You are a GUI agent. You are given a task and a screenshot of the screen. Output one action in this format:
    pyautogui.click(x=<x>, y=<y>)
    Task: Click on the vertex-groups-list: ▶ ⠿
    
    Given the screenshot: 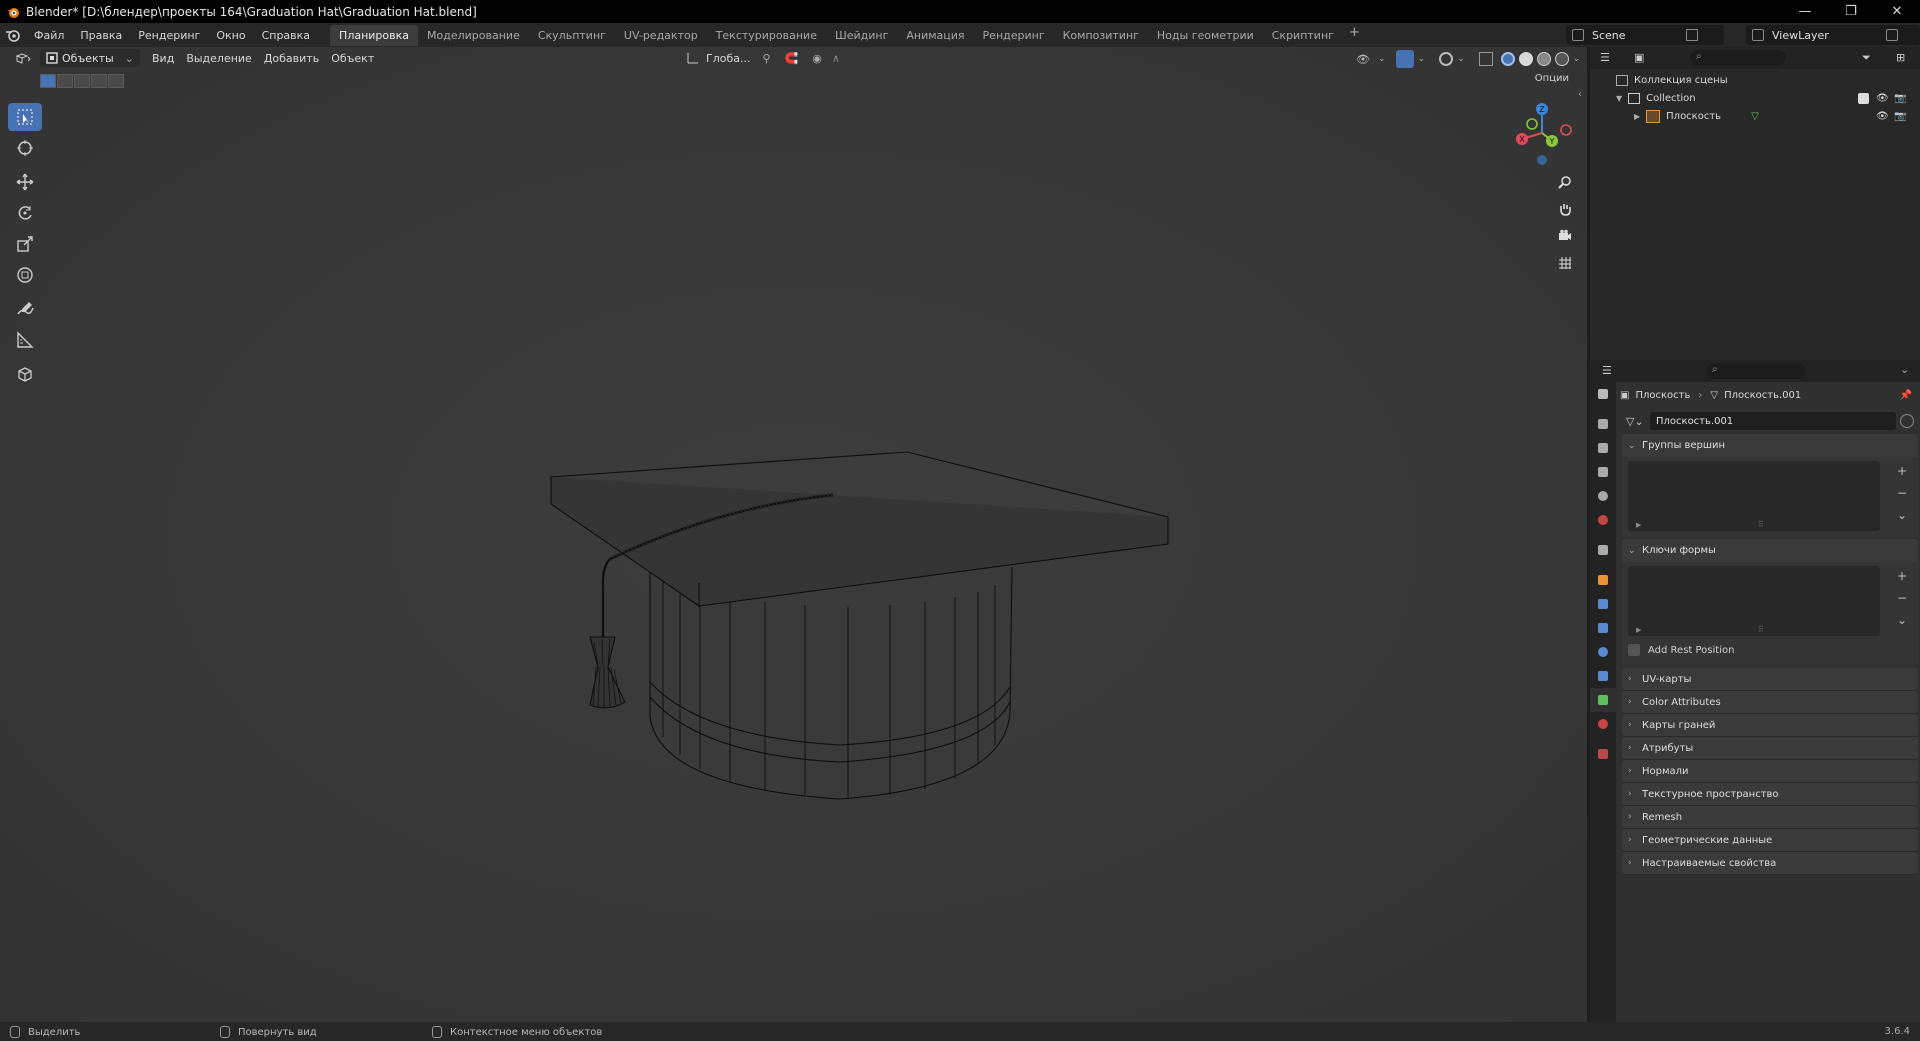 What is the action you would take?
    pyautogui.click(x=1754, y=496)
    